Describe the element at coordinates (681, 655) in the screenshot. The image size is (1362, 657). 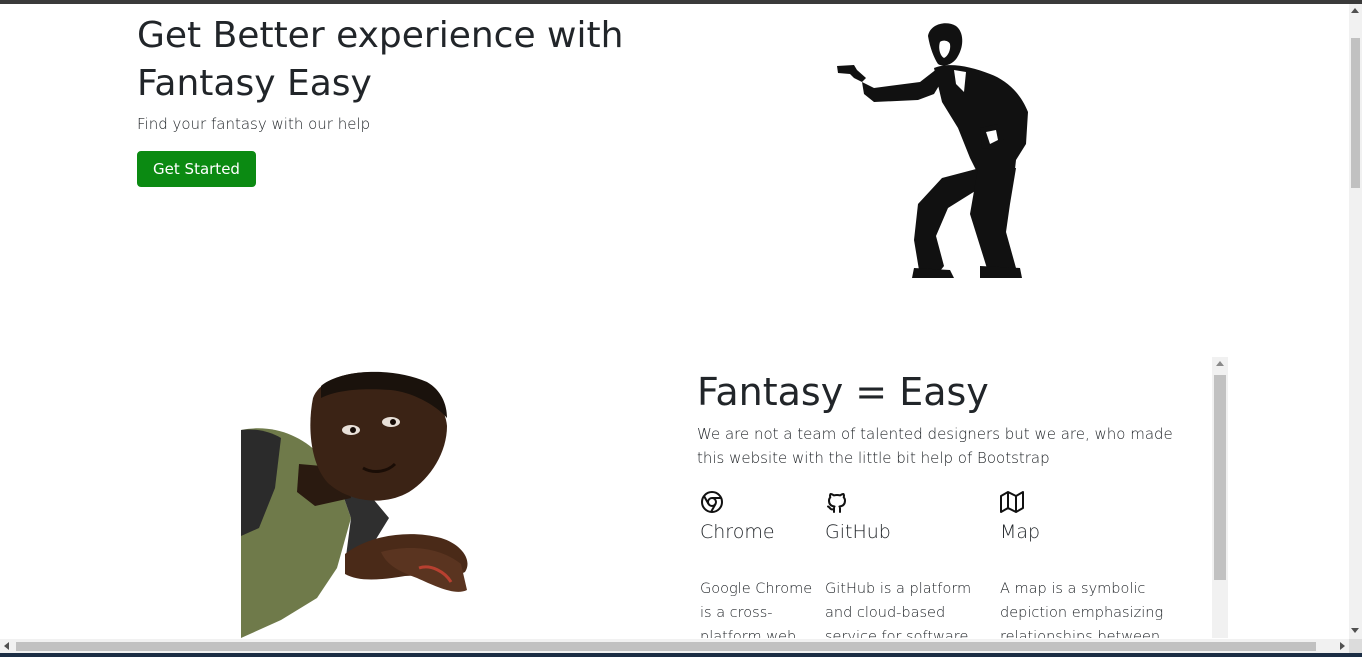
I see `taskbar-edge` at that location.